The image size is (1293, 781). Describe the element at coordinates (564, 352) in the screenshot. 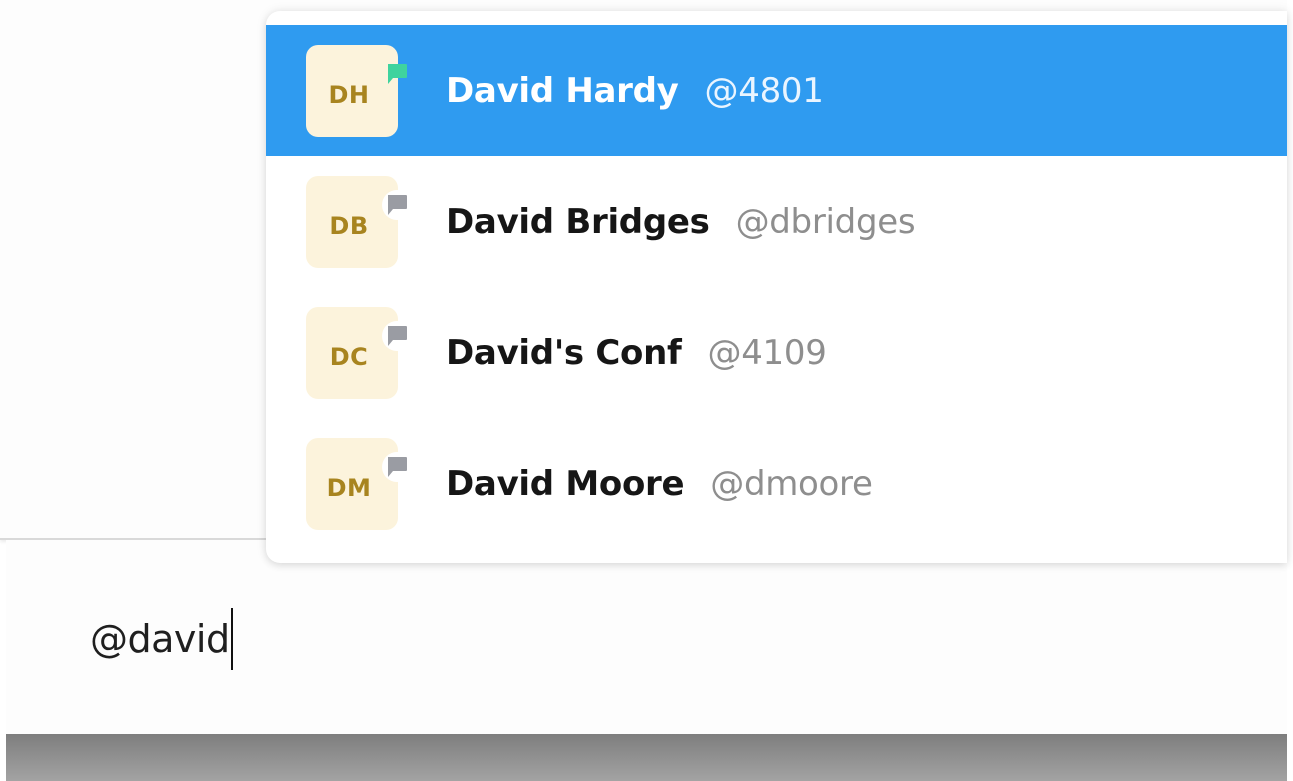

I see `mention-name: David's Conf` at that location.